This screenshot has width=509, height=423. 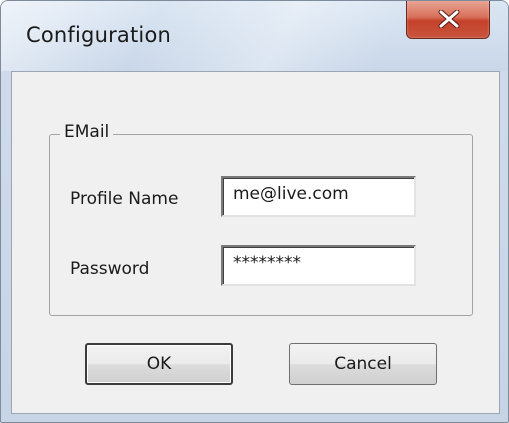 What do you see at coordinates (87, 132) in the screenshot?
I see `email-group-legend: EMail` at bounding box center [87, 132].